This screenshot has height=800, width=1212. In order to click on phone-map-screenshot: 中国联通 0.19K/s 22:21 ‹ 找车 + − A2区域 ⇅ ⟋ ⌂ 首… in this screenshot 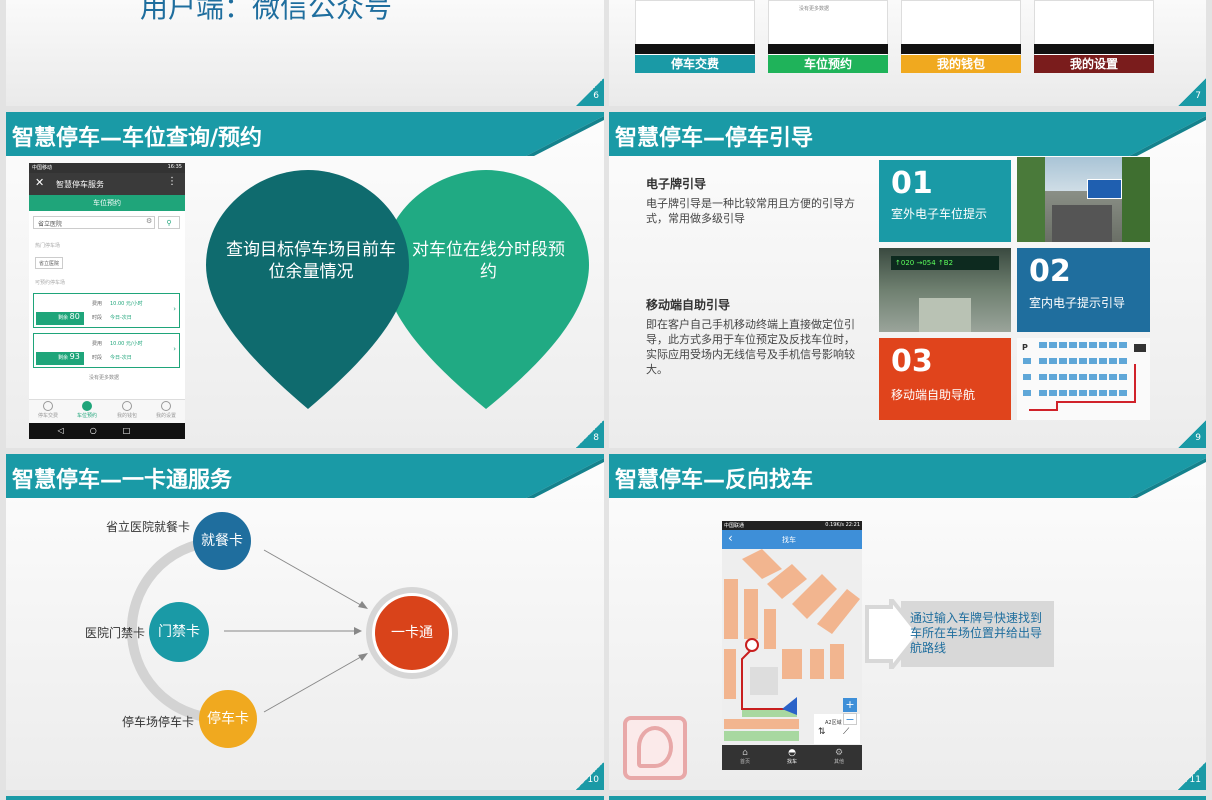, I will do `click(792, 645)`.